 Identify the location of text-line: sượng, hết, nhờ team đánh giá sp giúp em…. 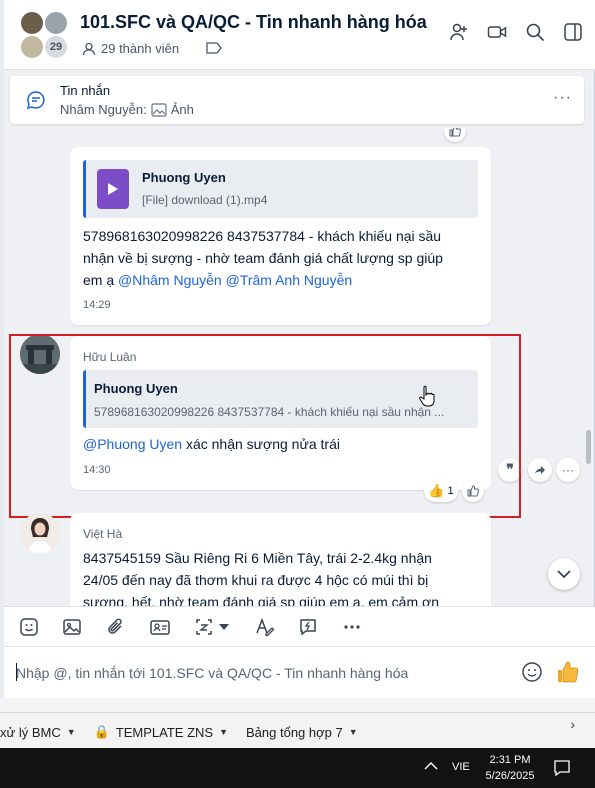
(261, 600).